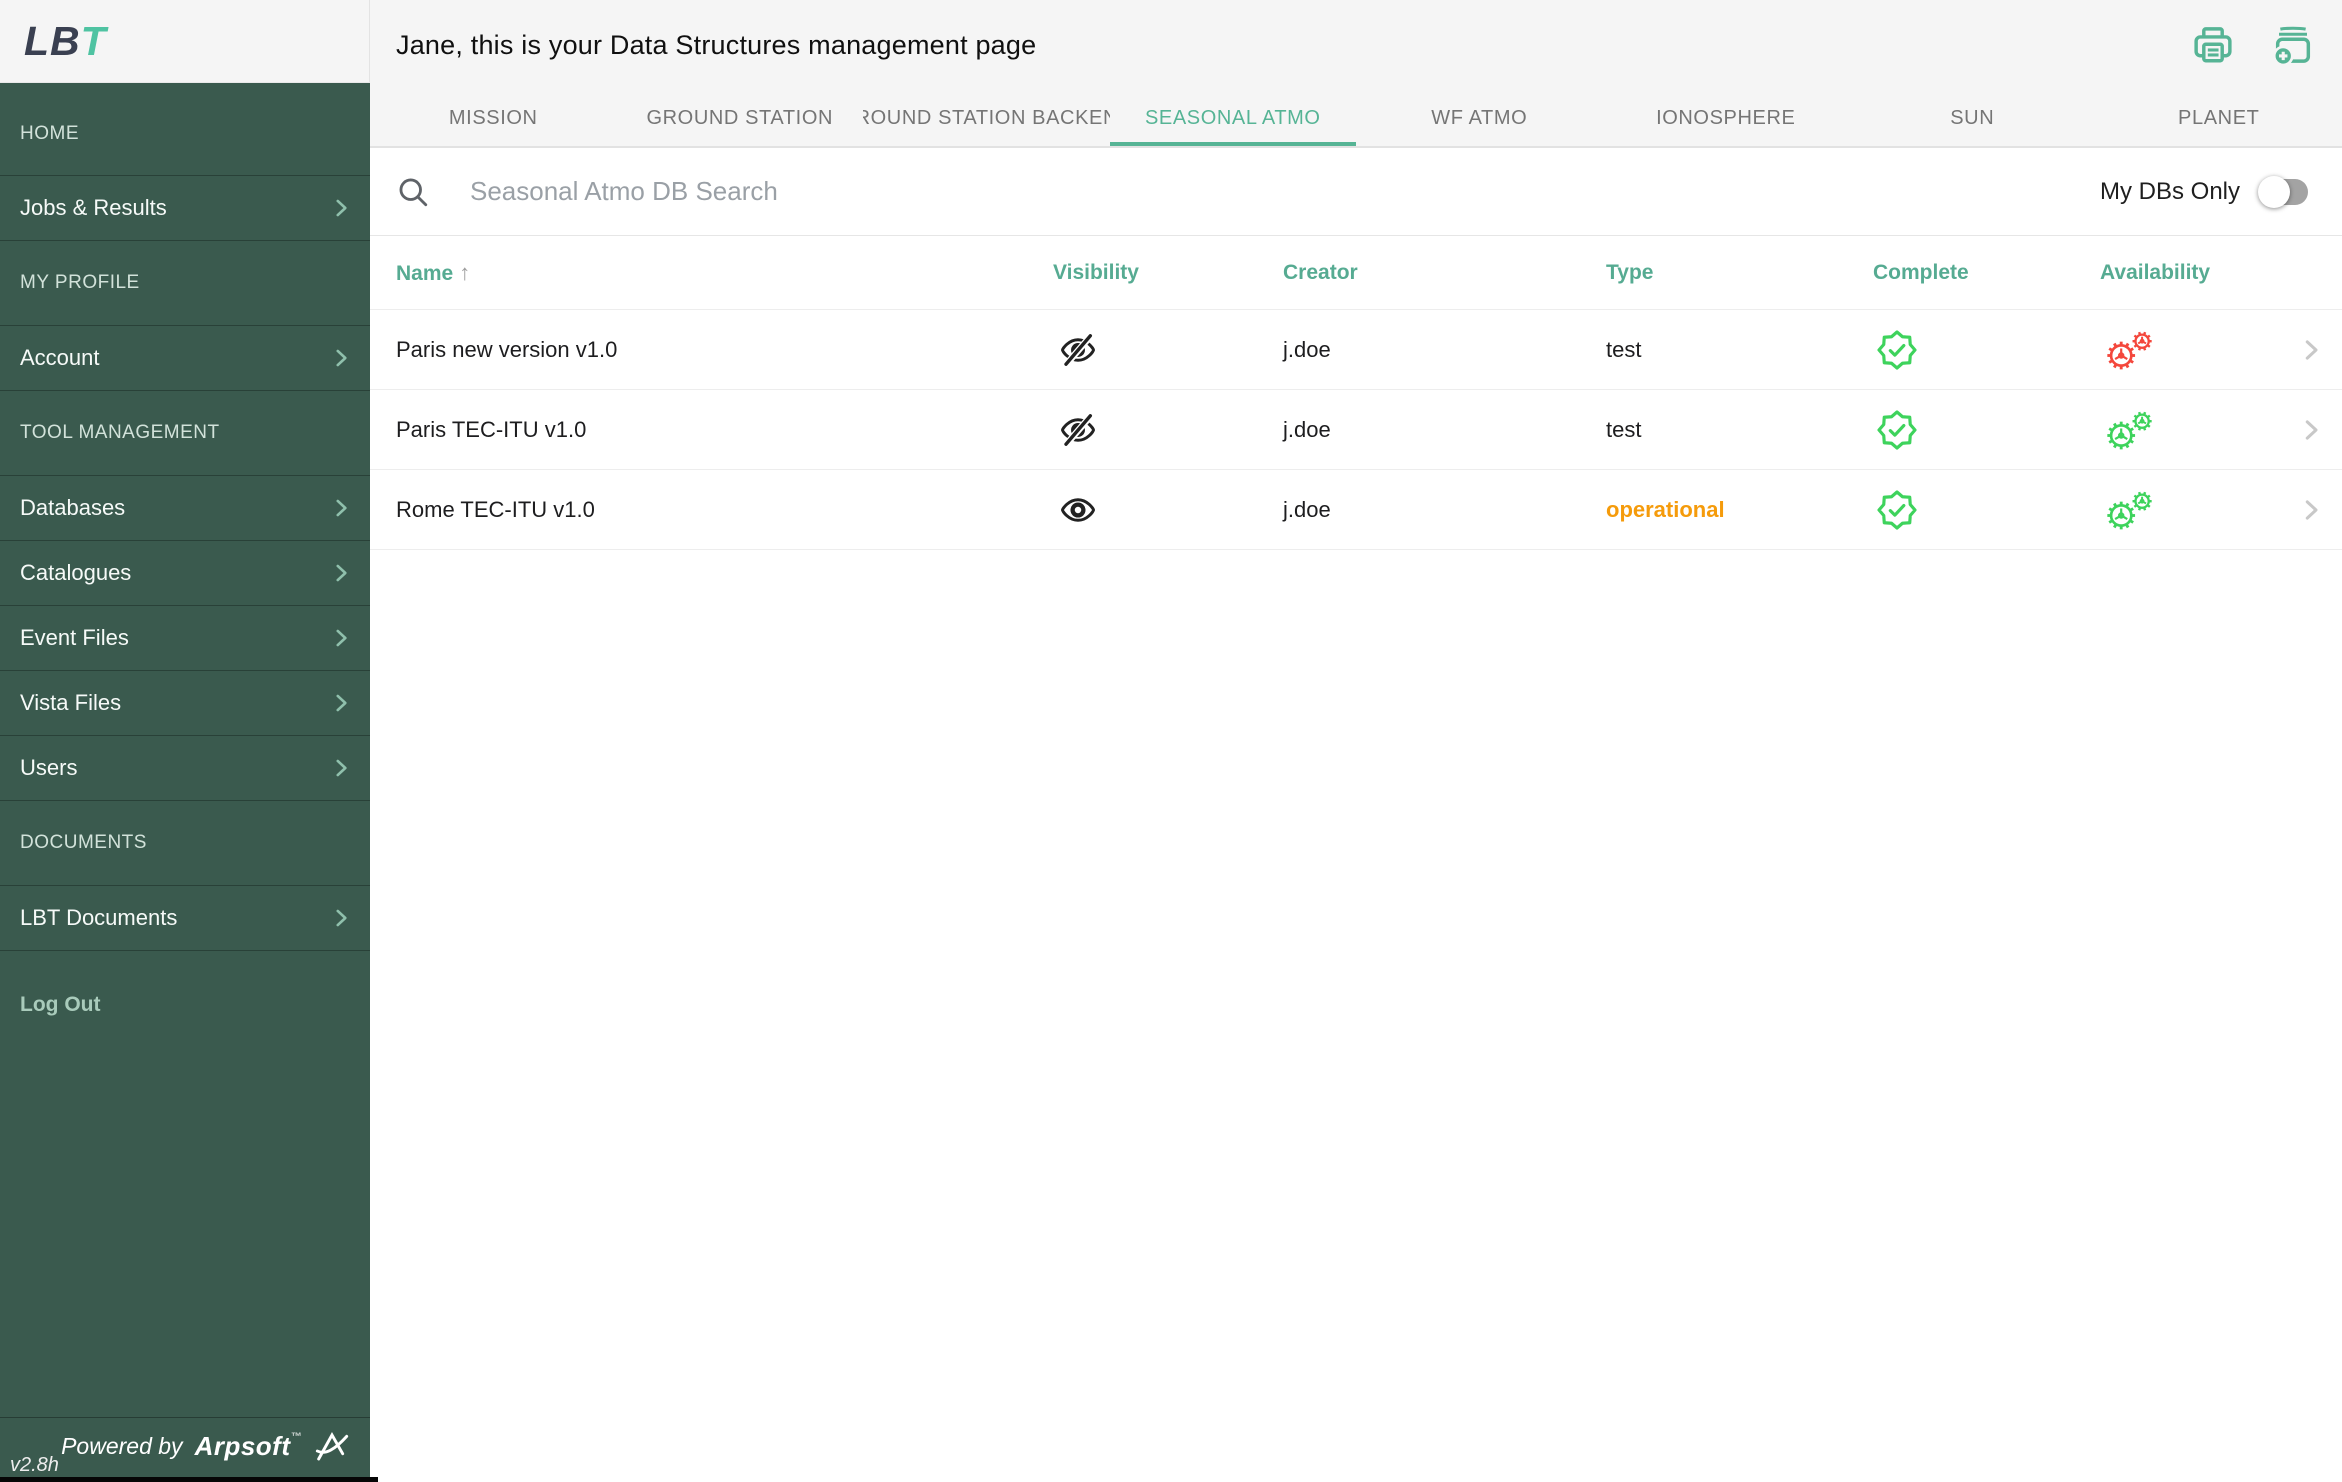 This screenshot has height=1482, width=2342. I want to click on sidebar-section-tool-management: TOOL MANAGEMENT, so click(120, 432).